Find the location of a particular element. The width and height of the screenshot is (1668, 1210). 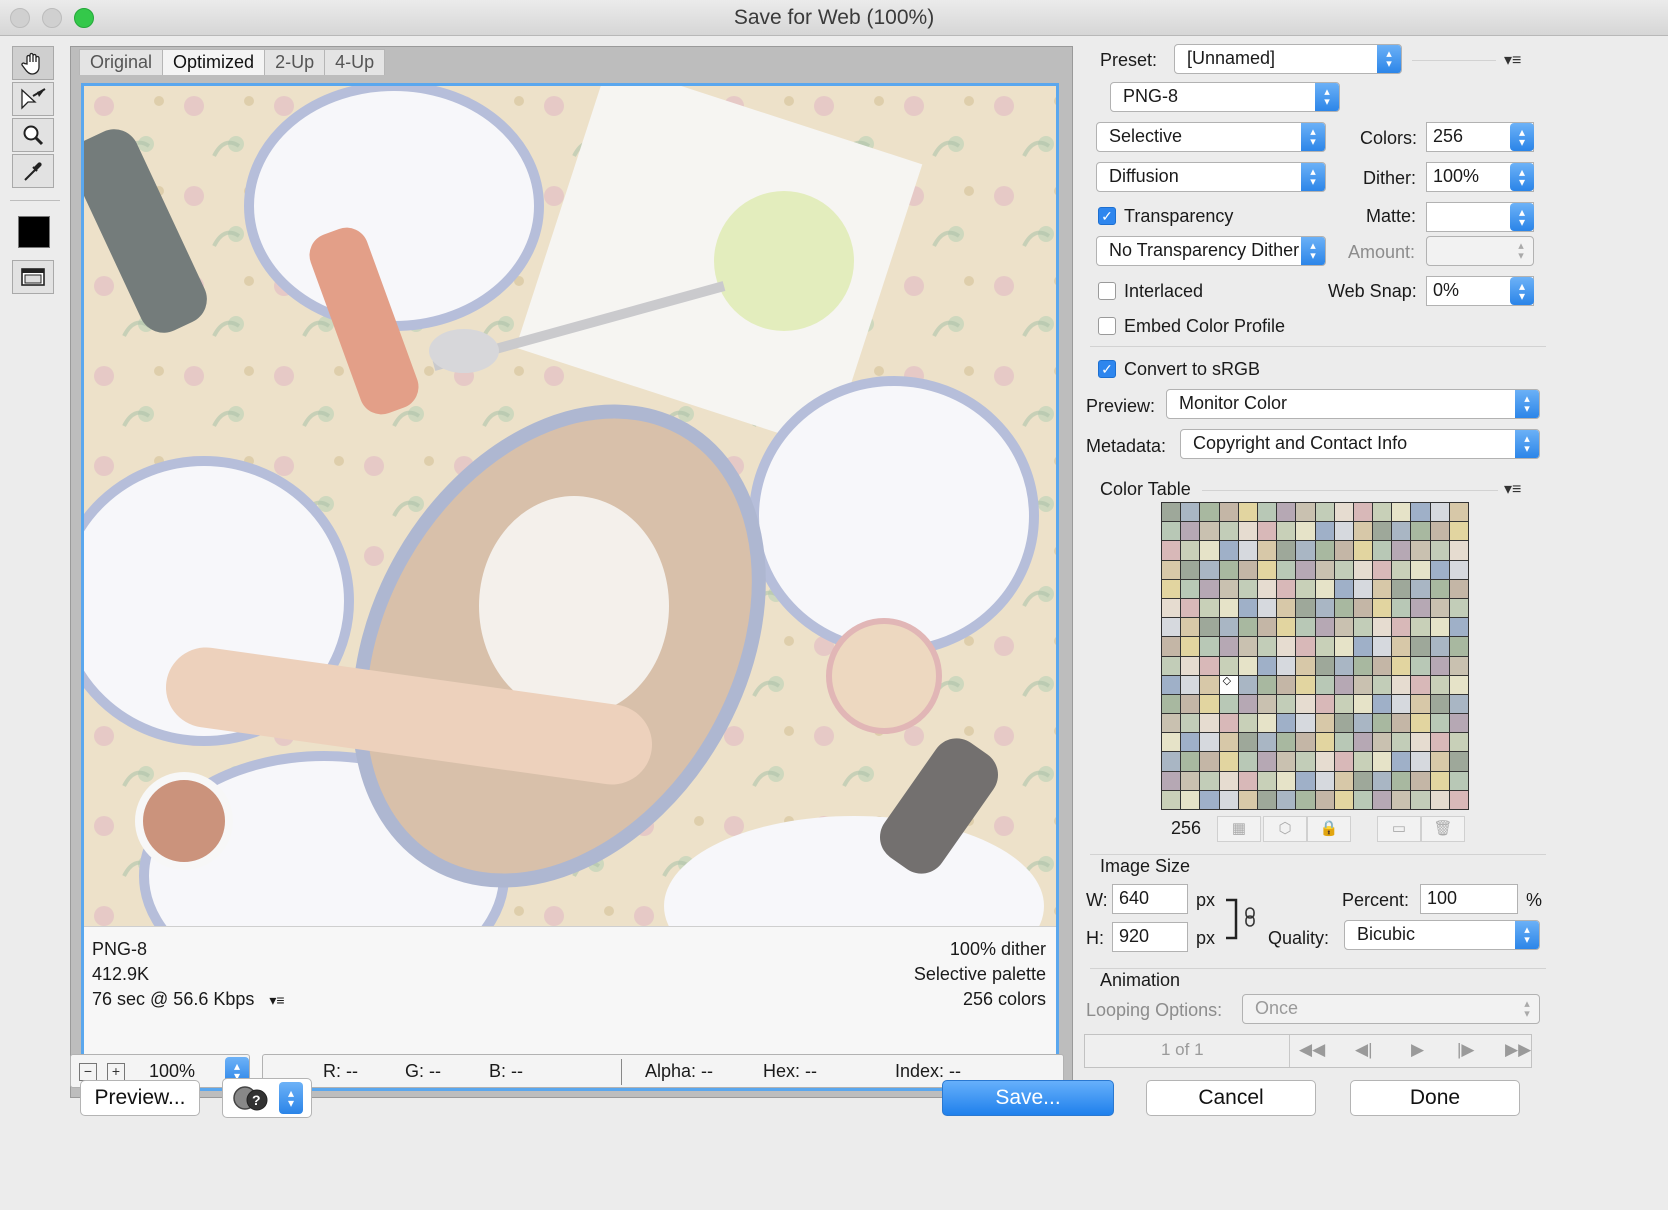

metadata-dropdown: Copyright and Contact Info ▴ ▾ is located at coordinates (1360, 444).